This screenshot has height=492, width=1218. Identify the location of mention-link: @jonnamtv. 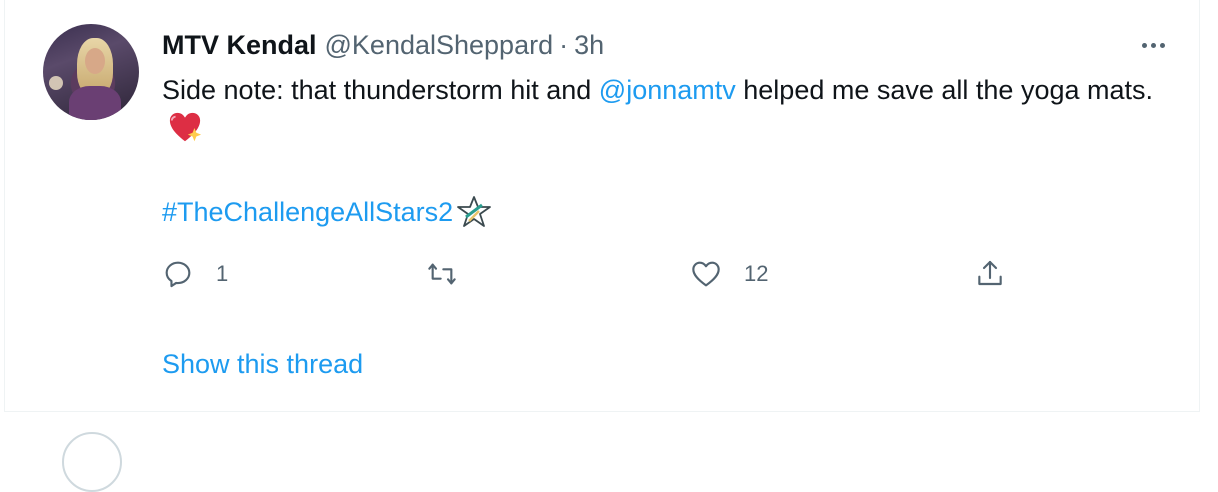
(667, 90).